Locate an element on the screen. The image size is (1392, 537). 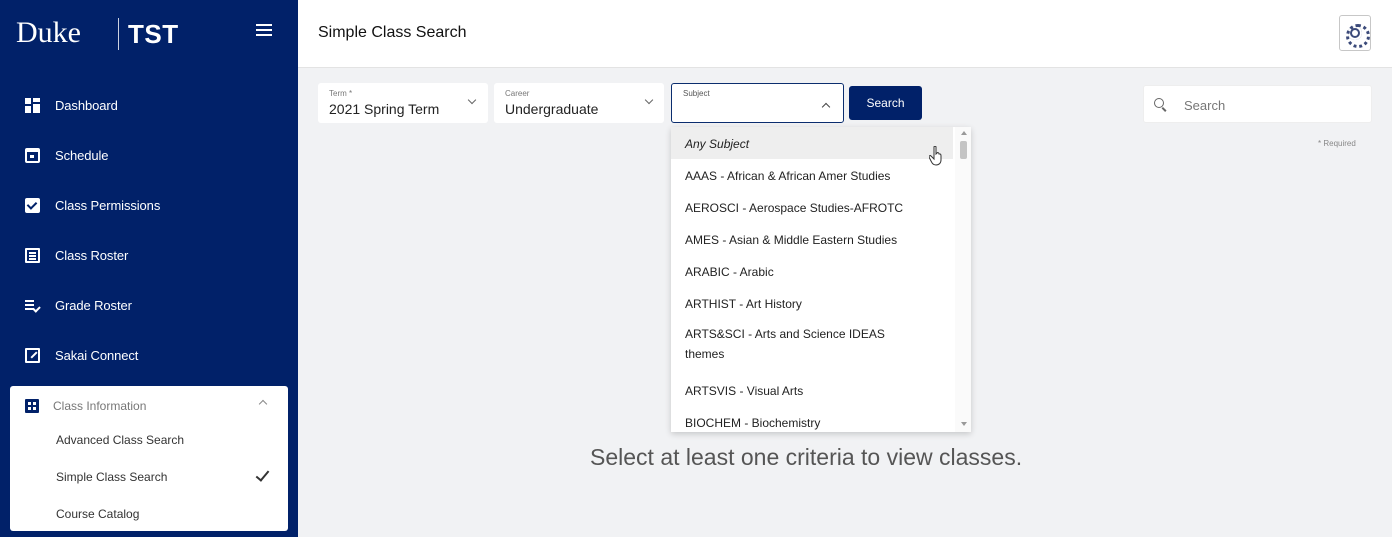
career-select: Career Undergraduate is located at coordinates (579, 103).